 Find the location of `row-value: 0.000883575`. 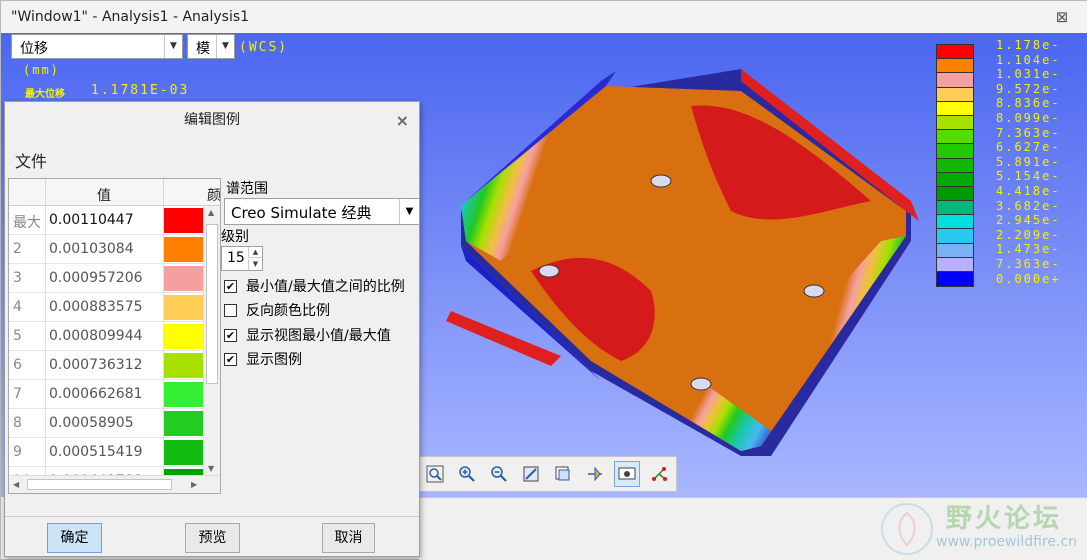

row-value: 0.000883575 is located at coordinates (96, 307).